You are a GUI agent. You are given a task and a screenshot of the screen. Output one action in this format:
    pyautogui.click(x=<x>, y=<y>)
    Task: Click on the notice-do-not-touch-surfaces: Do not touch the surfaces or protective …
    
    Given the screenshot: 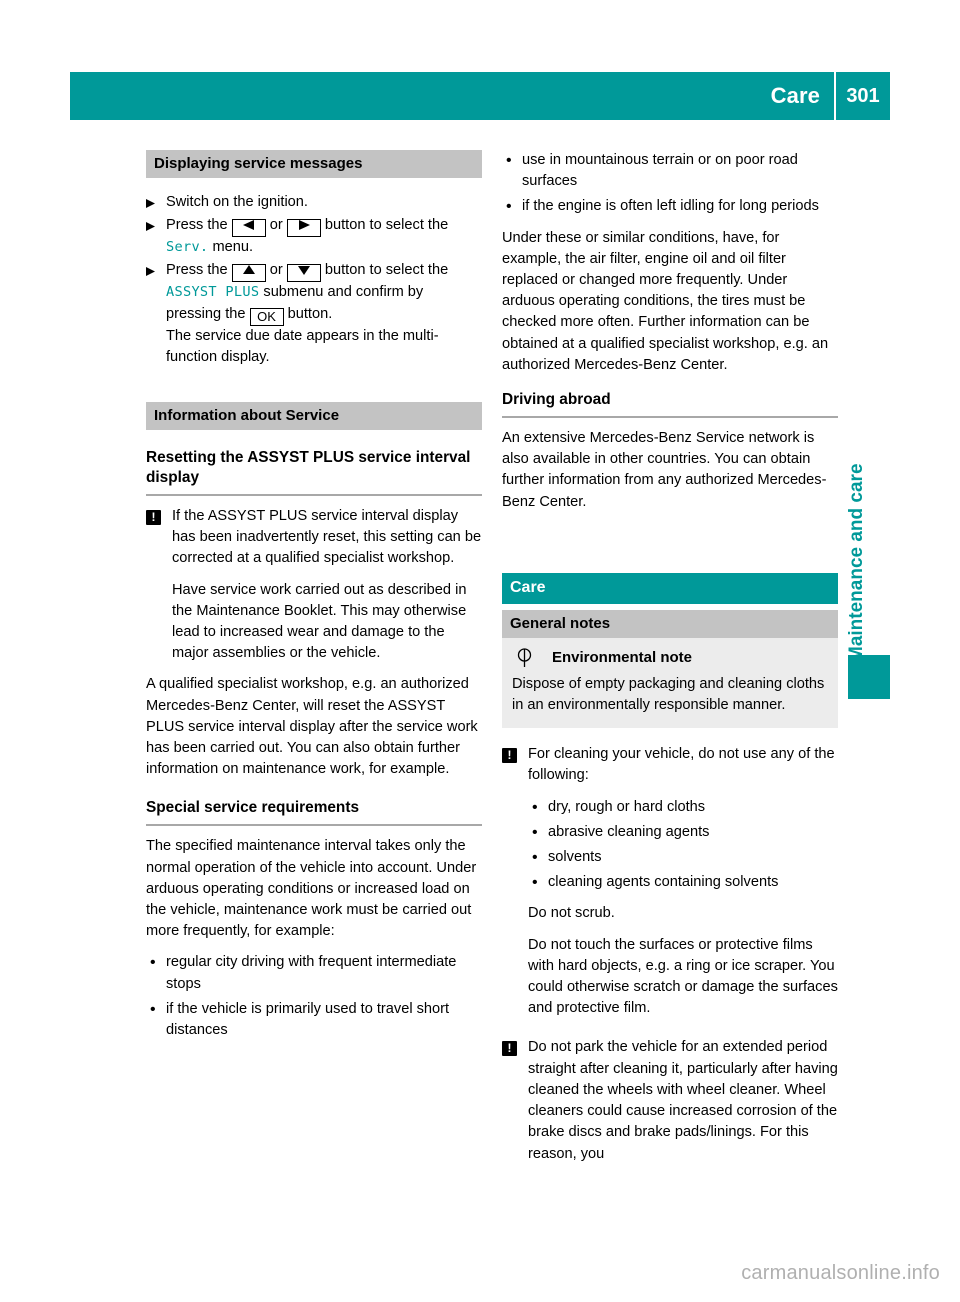 What is the action you would take?
    pyautogui.click(x=670, y=977)
    